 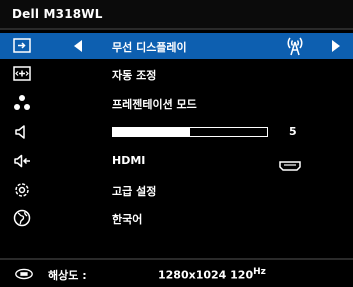 What do you see at coordinates (57, 14) in the screenshot?
I see `osd-title: Dell M318WL` at bounding box center [57, 14].